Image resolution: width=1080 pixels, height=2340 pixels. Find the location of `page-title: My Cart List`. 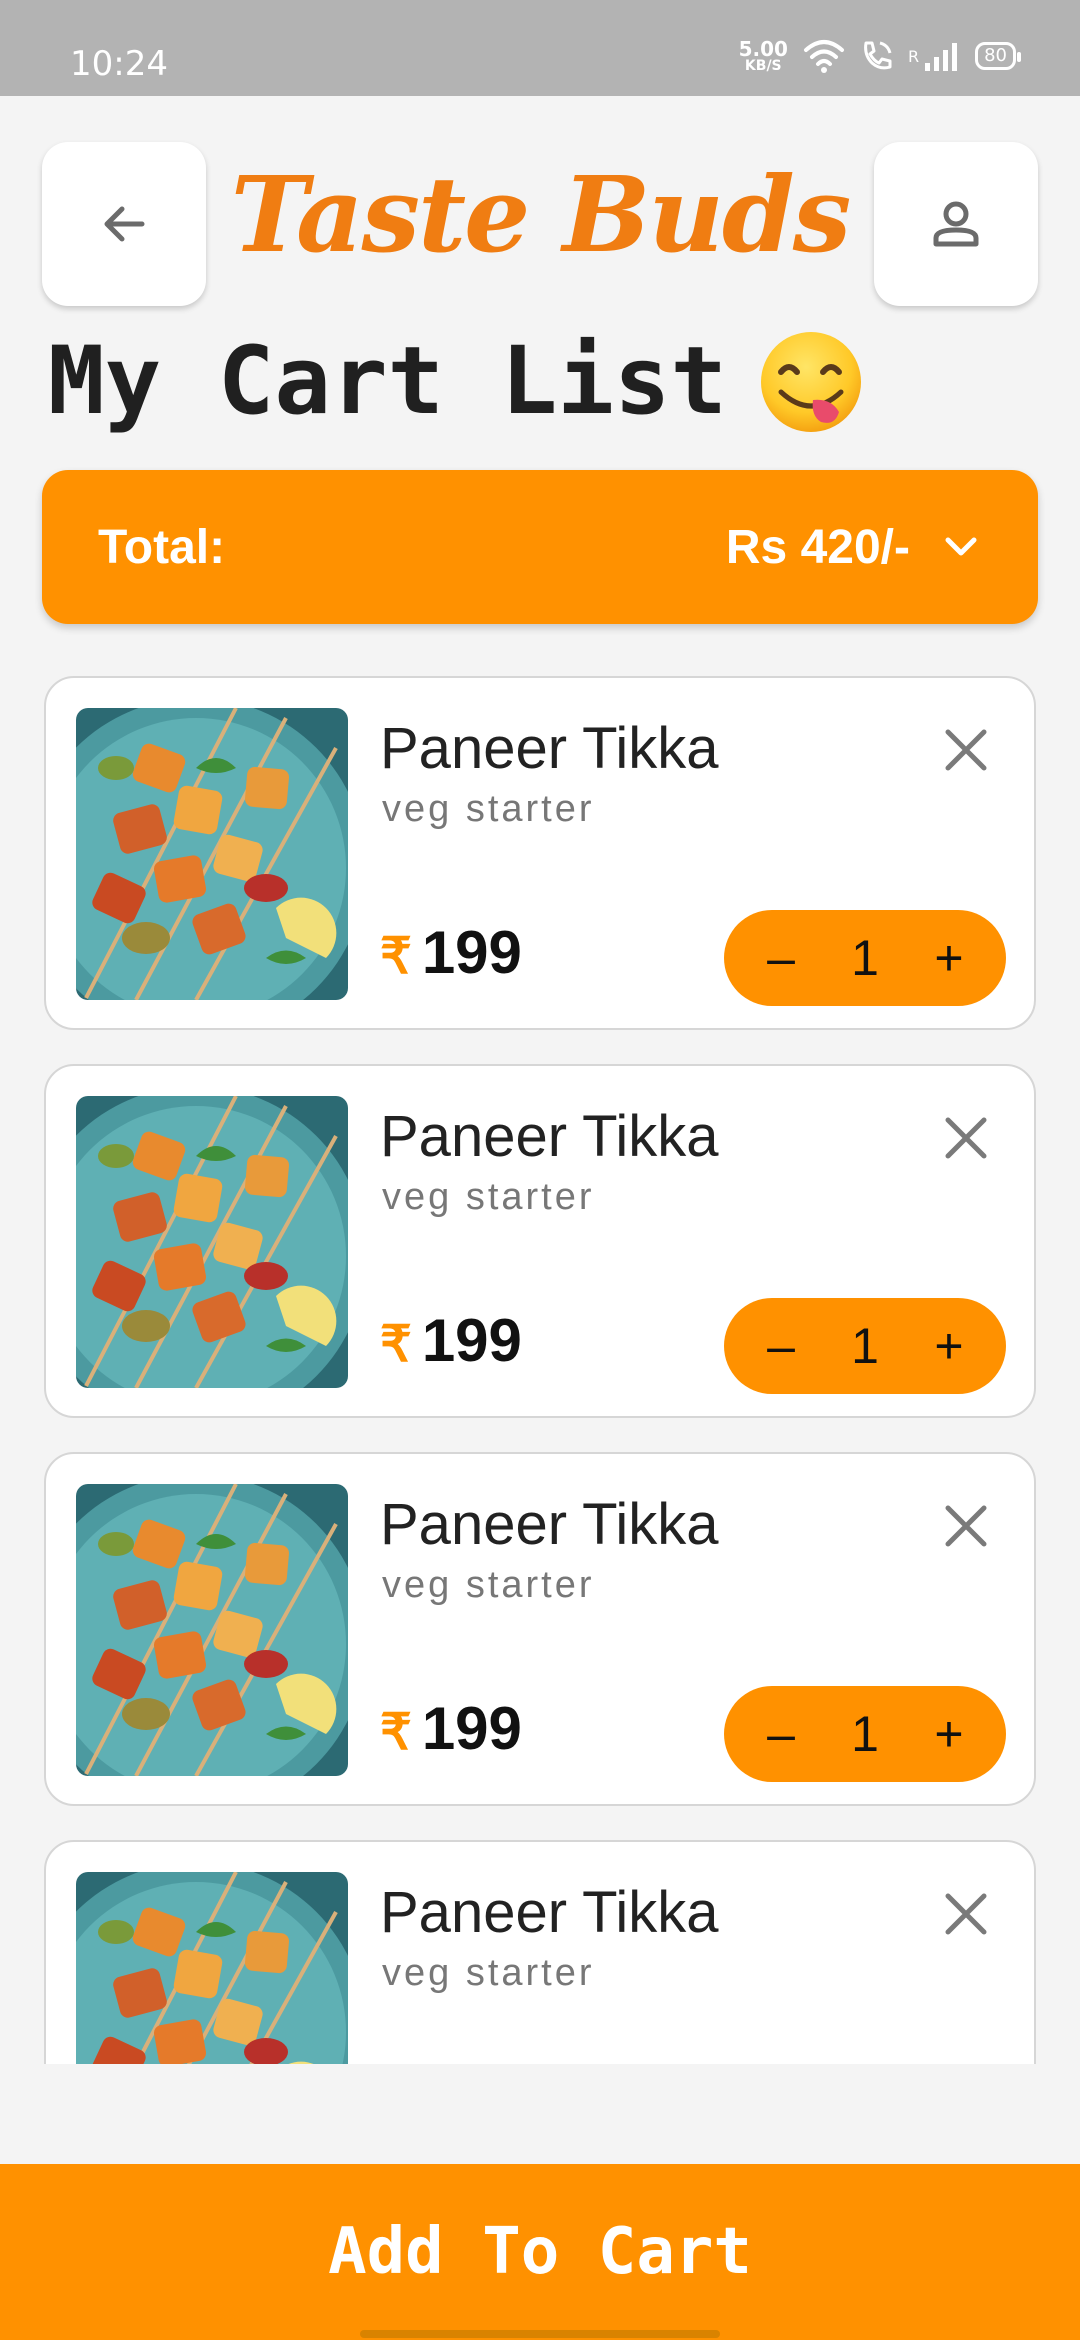

page-title: My Cart List is located at coordinates (456, 382).